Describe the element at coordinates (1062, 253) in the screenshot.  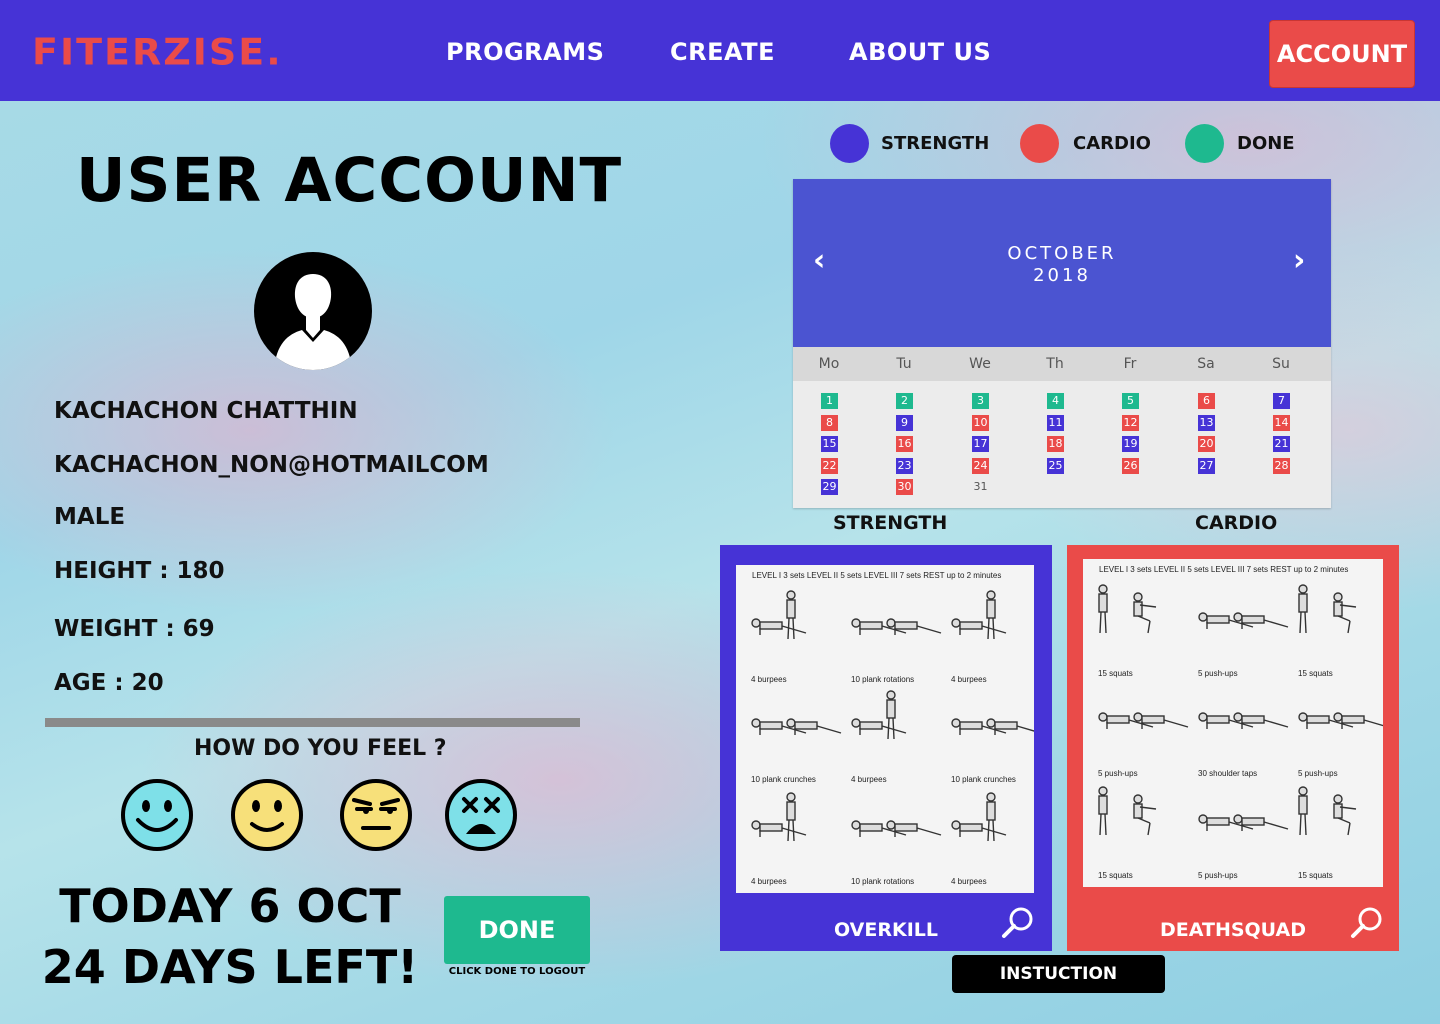
I see `calendar-month: OCTOBER` at that location.